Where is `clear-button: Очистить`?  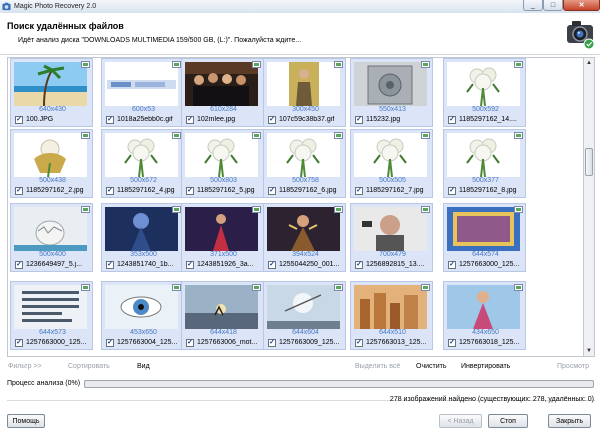 clear-button: Очистить is located at coordinates (431, 367).